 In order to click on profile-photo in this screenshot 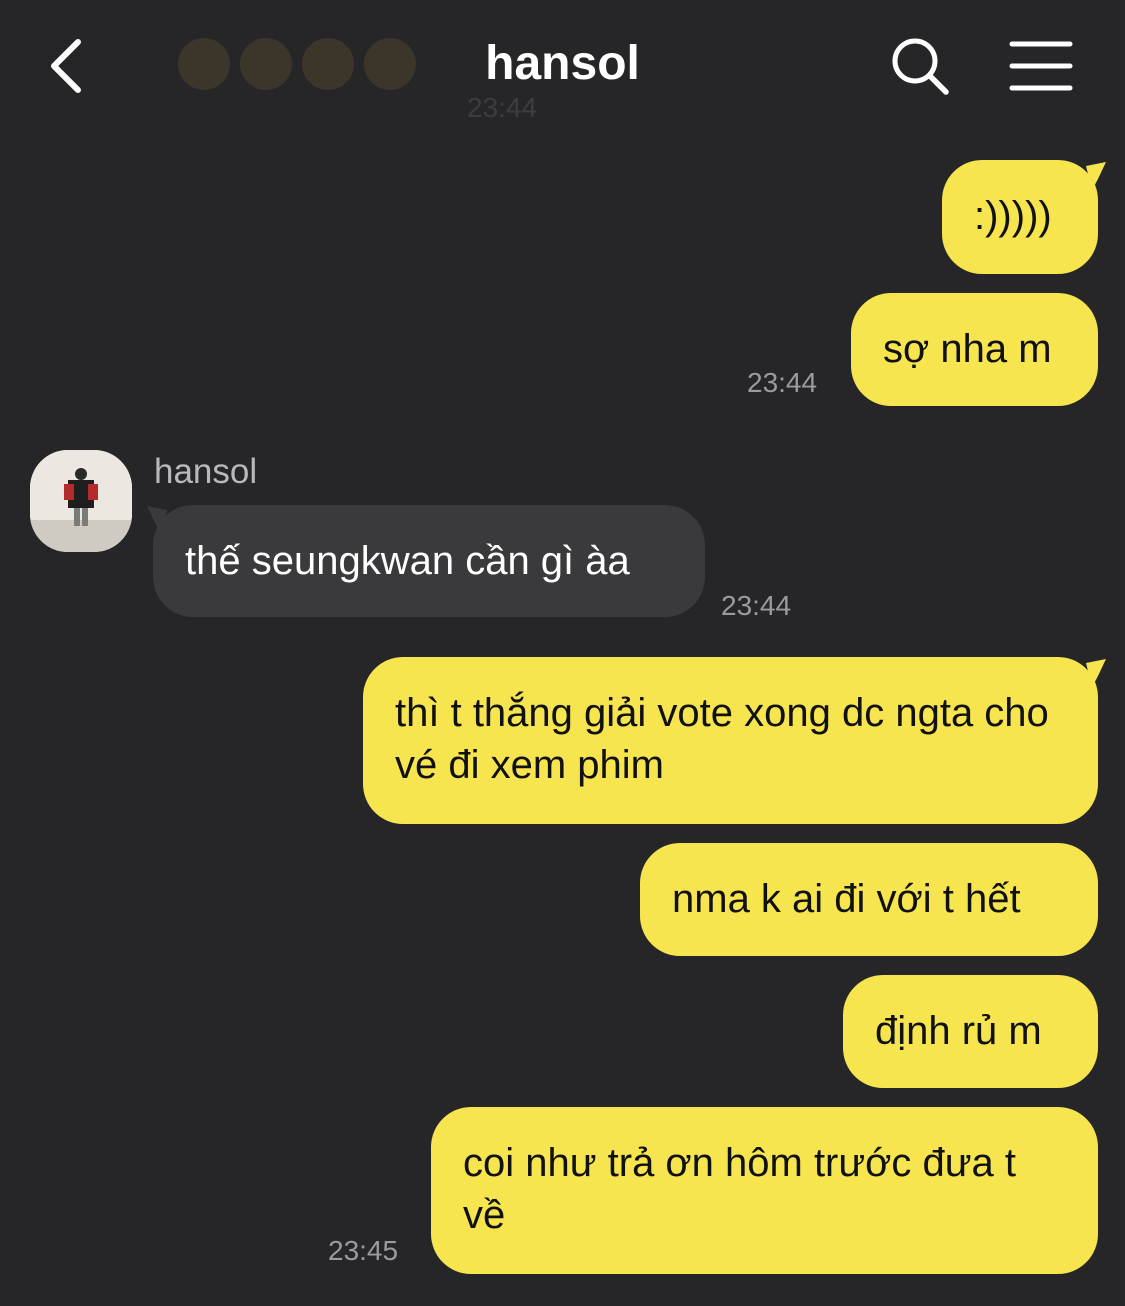, I will do `click(81, 501)`.